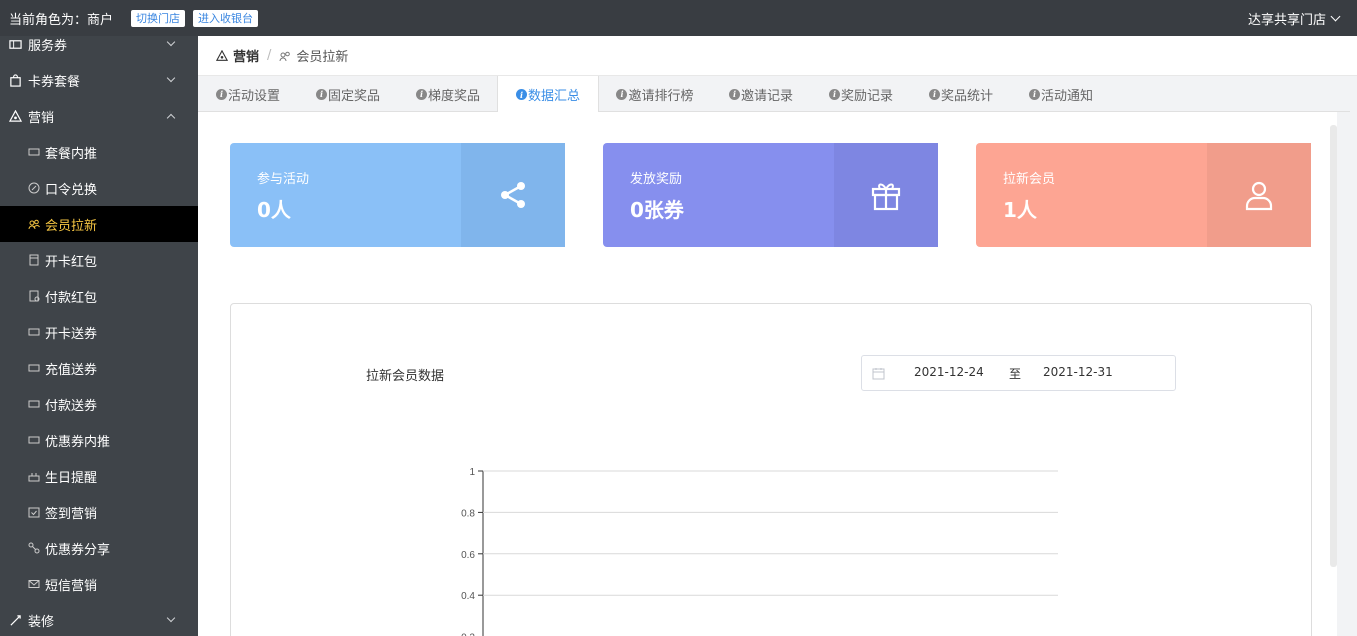 The height and width of the screenshot is (636, 1357). I want to click on sidebar-item-member-acquisition: 会员拉新, so click(99, 224).